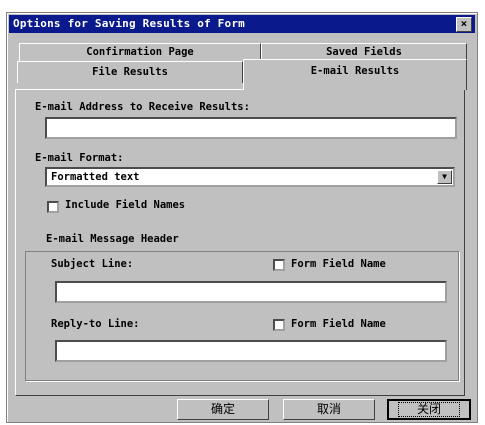 The height and width of the screenshot is (425, 485). What do you see at coordinates (444, 177) in the screenshot?
I see `chevron-down-icon: ▼` at bounding box center [444, 177].